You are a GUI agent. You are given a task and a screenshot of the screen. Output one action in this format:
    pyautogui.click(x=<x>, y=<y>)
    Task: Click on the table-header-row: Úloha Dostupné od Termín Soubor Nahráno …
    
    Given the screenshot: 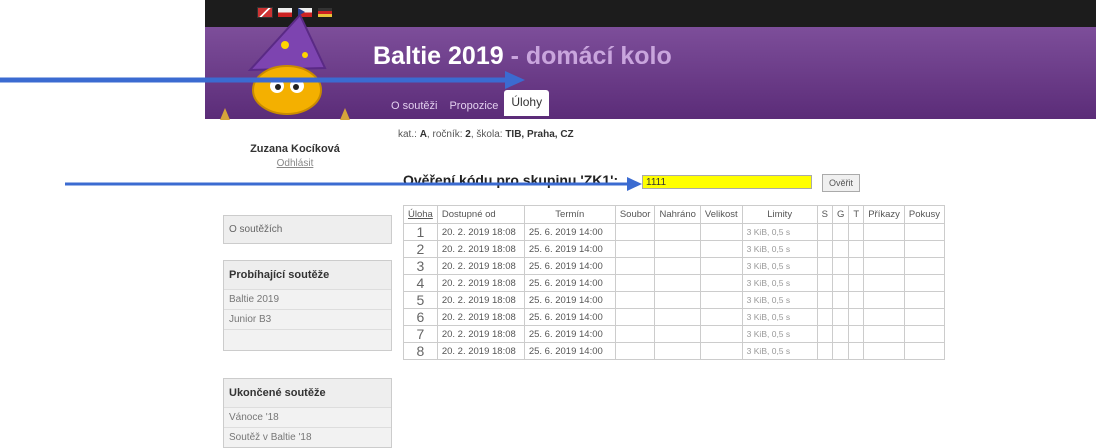 What is the action you would take?
    pyautogui.click(x=674, y=214)
    